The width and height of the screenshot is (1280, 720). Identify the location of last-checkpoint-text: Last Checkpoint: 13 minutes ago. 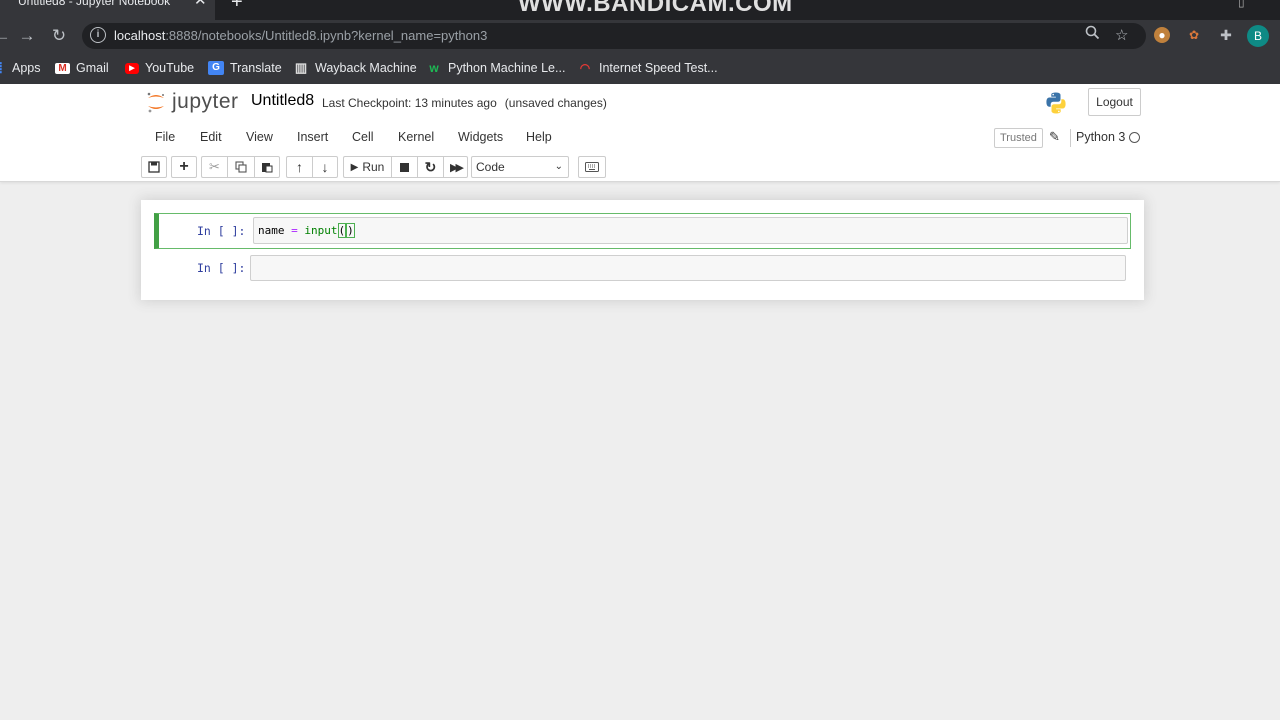
(409, 103).